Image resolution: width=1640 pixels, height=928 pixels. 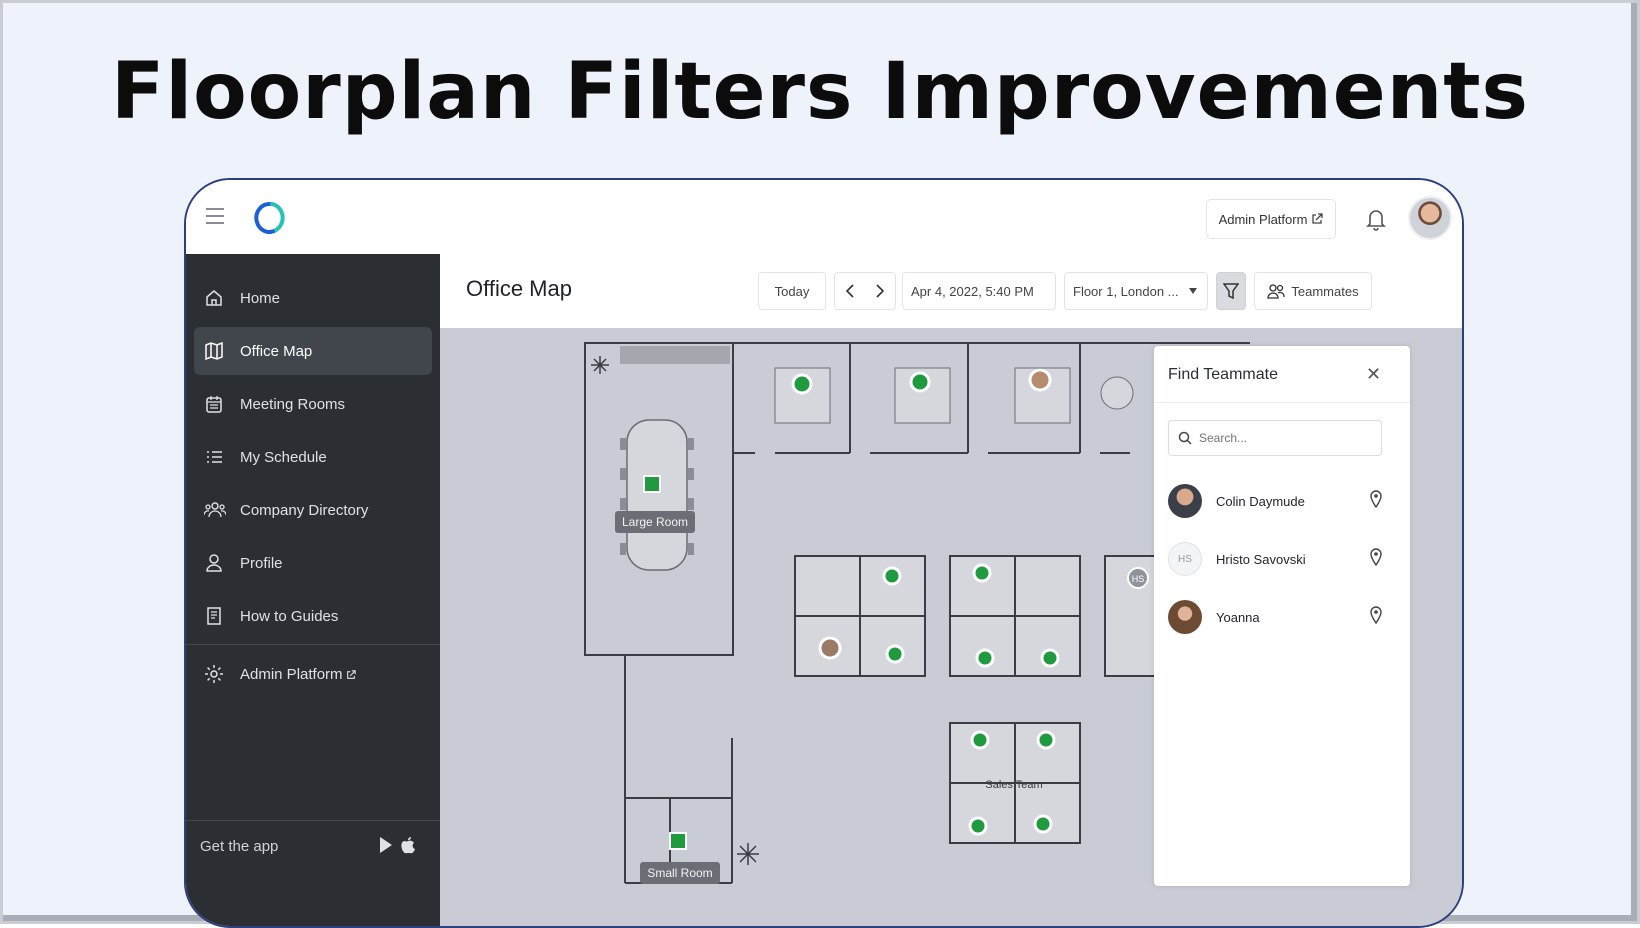 I want to click on chevron-right-icon, so click(x=880, y=291).